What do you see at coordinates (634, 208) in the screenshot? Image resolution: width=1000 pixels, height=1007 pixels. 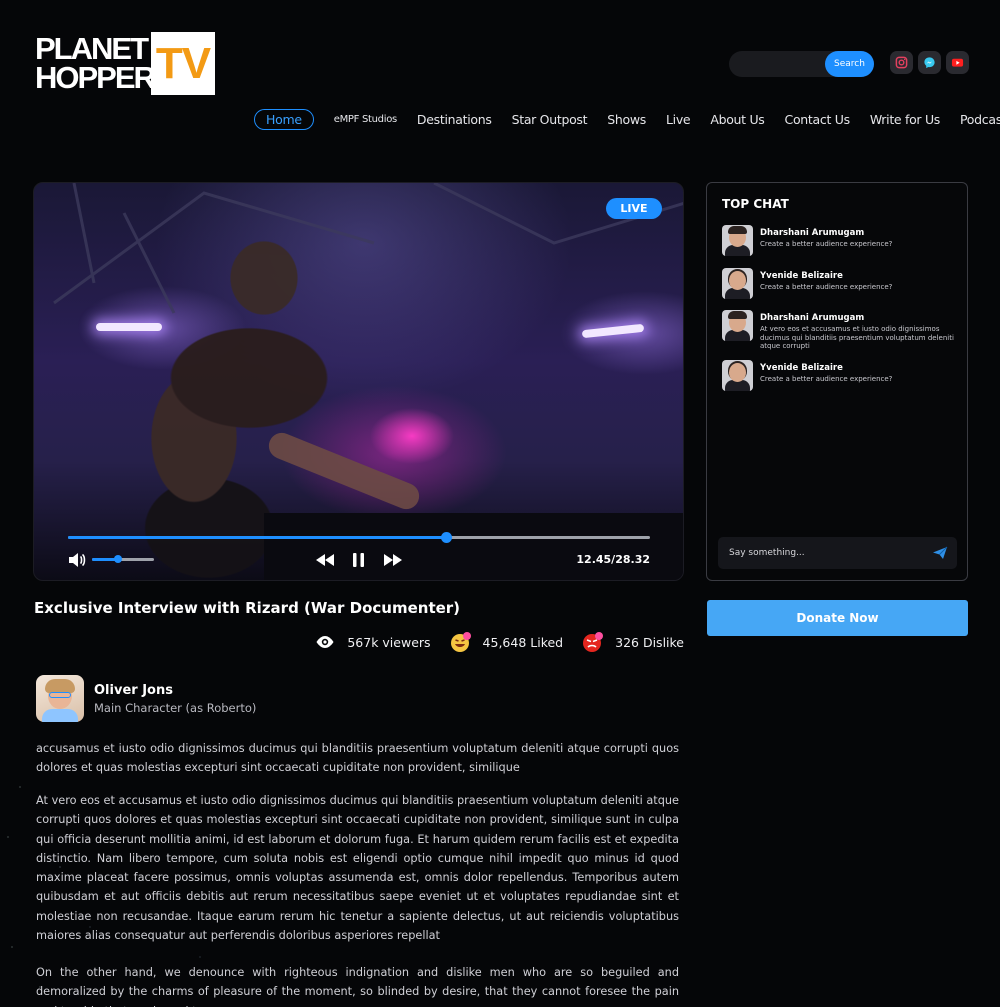 I see `live-badge: LIVE` at bounding box center [634, 208].